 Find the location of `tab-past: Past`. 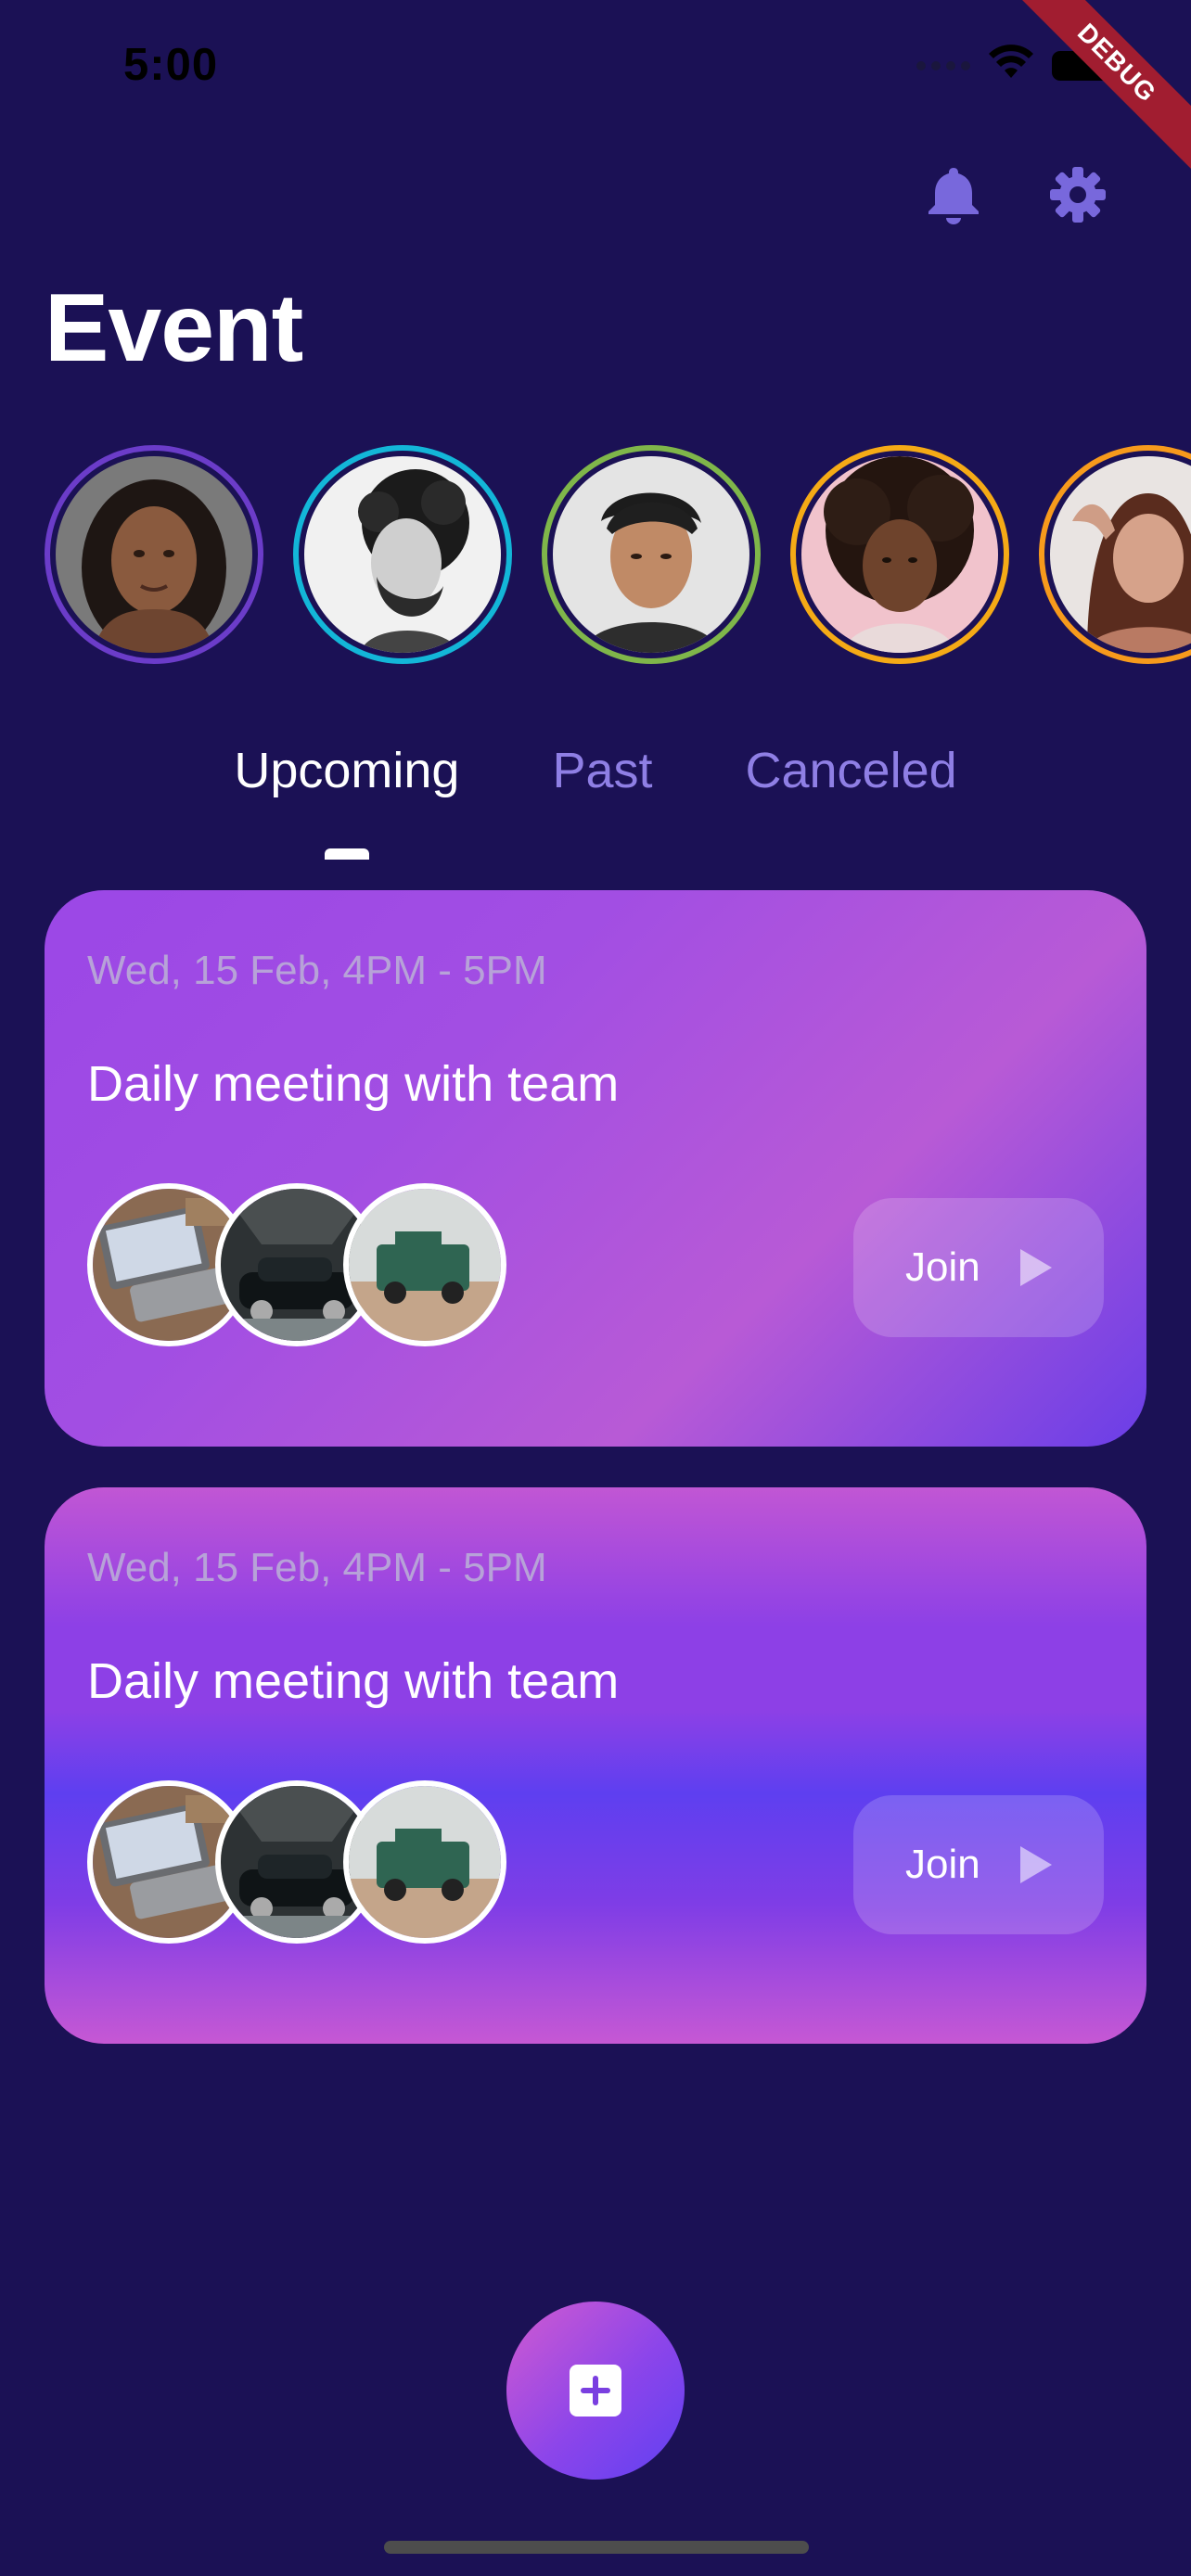

tab-past: Past is located at coordinates (602, 770).